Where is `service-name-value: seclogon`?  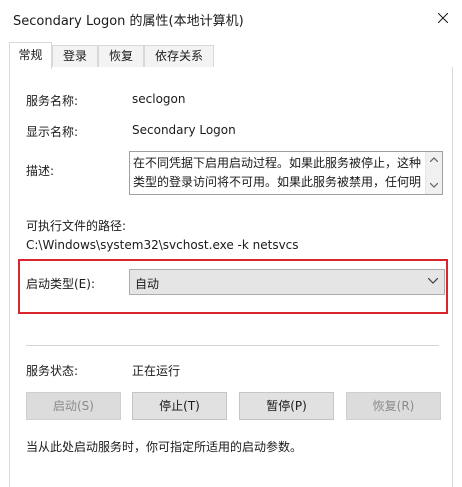
service-name-value: seclogon is located at coordinates (159, 99).